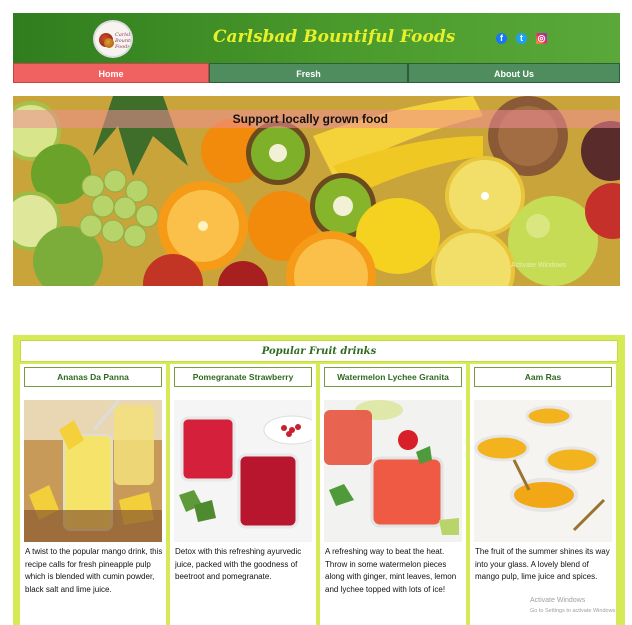 The height and width of the screenshot is (625, 632). Describe the element at coordinates (123, 41) in the screenshot. I see `logo-text: Carlsbad Bountiful Foods` at that location.